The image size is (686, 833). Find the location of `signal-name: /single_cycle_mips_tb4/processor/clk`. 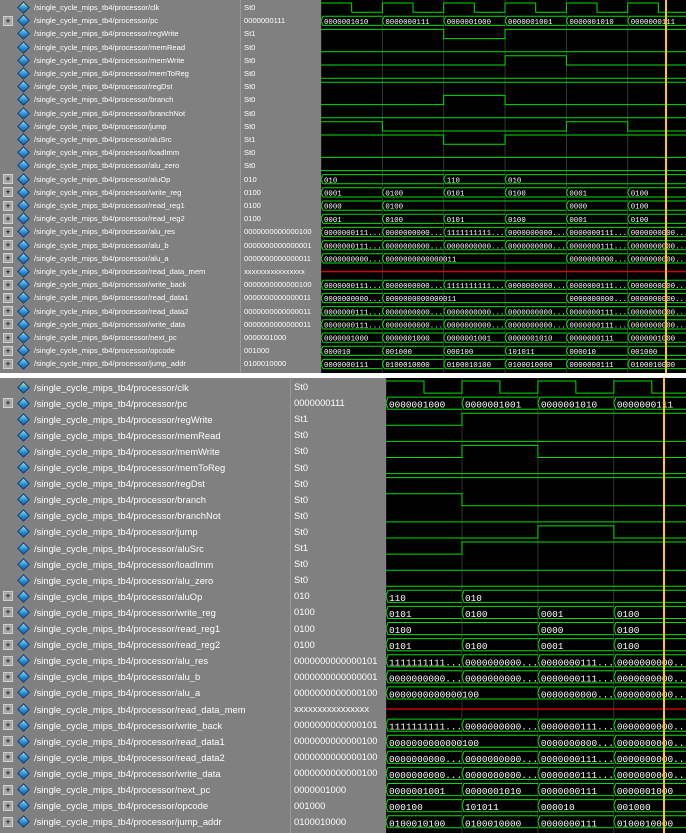

signal-name: /single_cycle_mips_tb4/processor/clk is located at coordinates (111, 387).